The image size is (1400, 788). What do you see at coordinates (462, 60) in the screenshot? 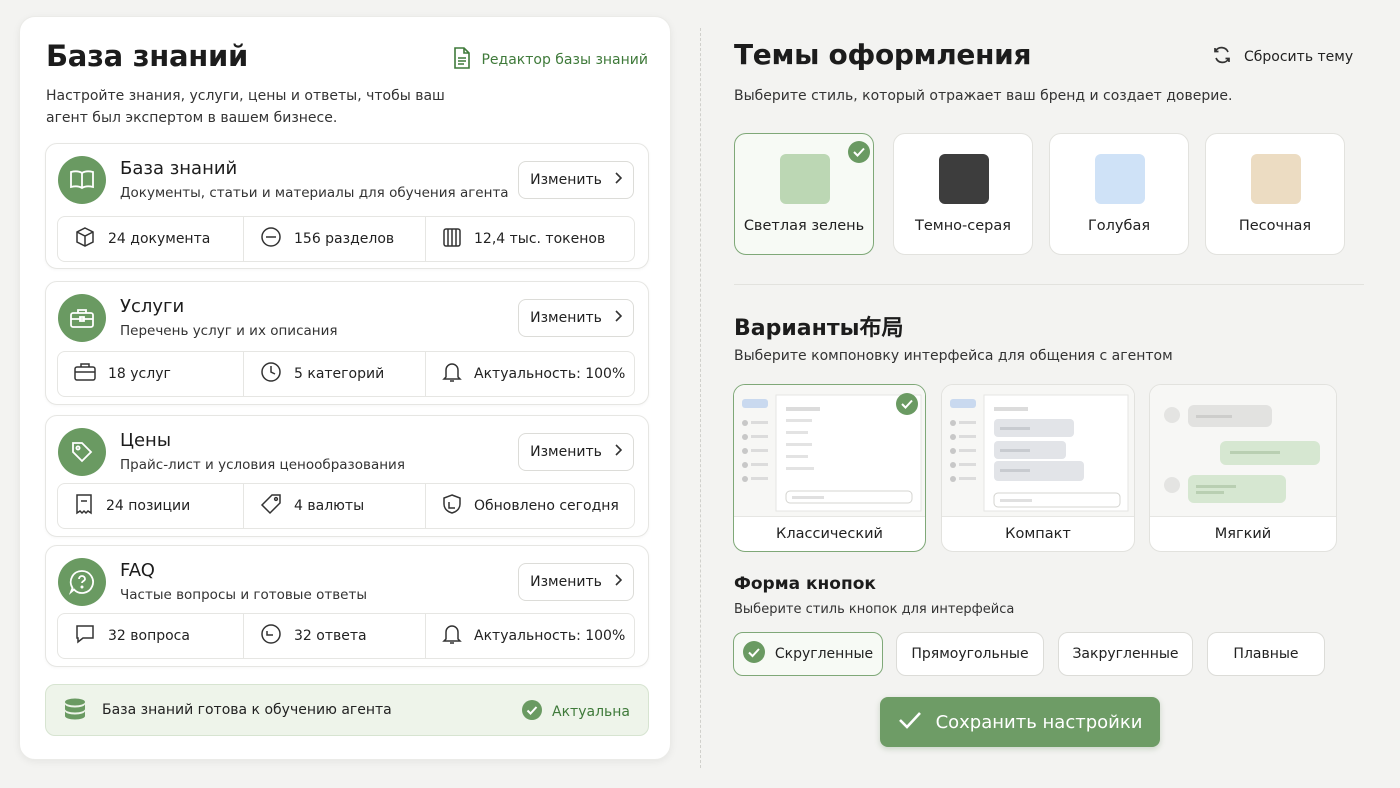
I see `document-icon` at bounding box center [462, 60].